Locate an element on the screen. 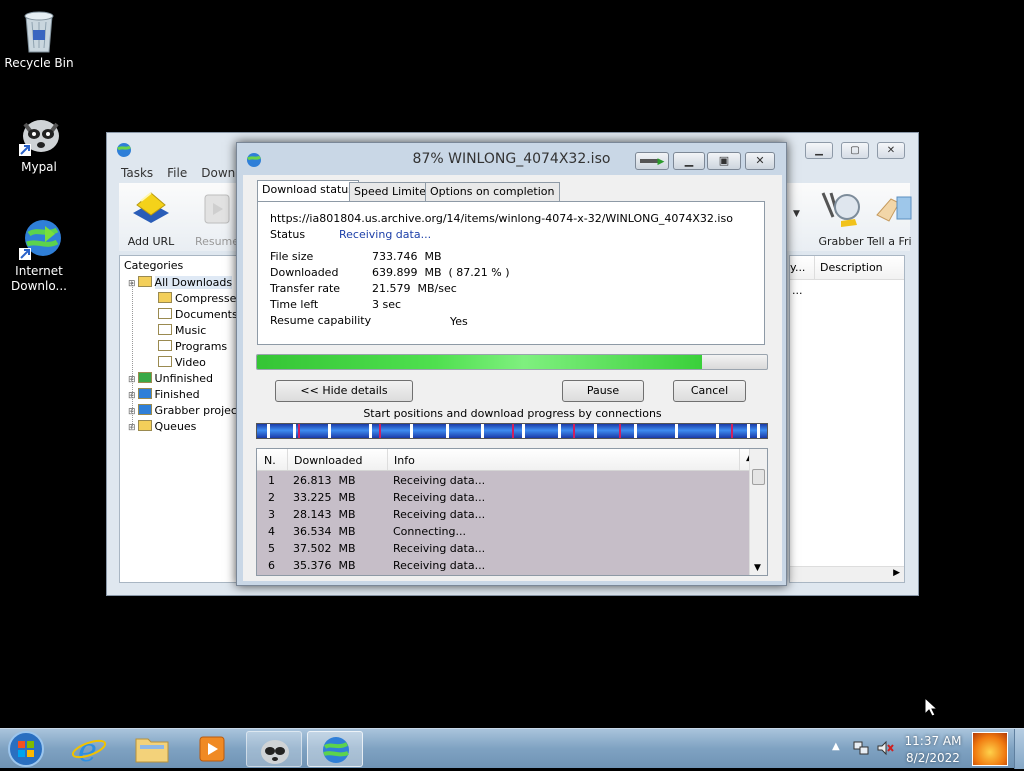 Image resolution: width=1024 pixels, height=771 pixels. category-item: ⊞ Finished is located at coordinates (164, 394).